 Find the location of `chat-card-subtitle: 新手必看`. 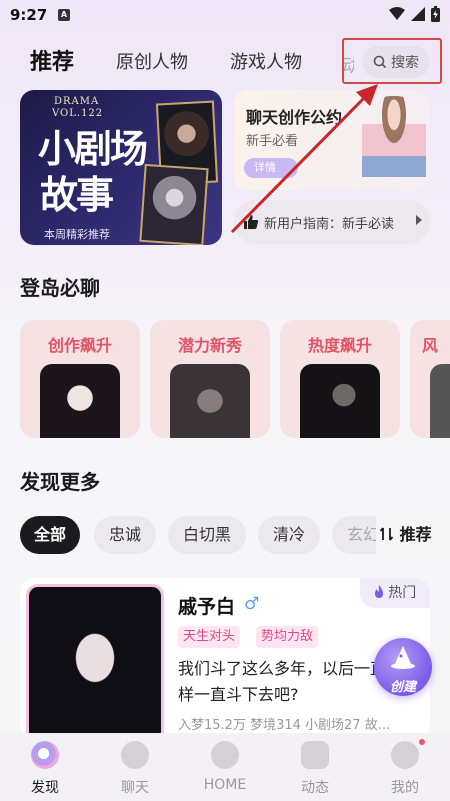

chat-card-subtitle: 新手必看 is located at coordinates (272, 141).